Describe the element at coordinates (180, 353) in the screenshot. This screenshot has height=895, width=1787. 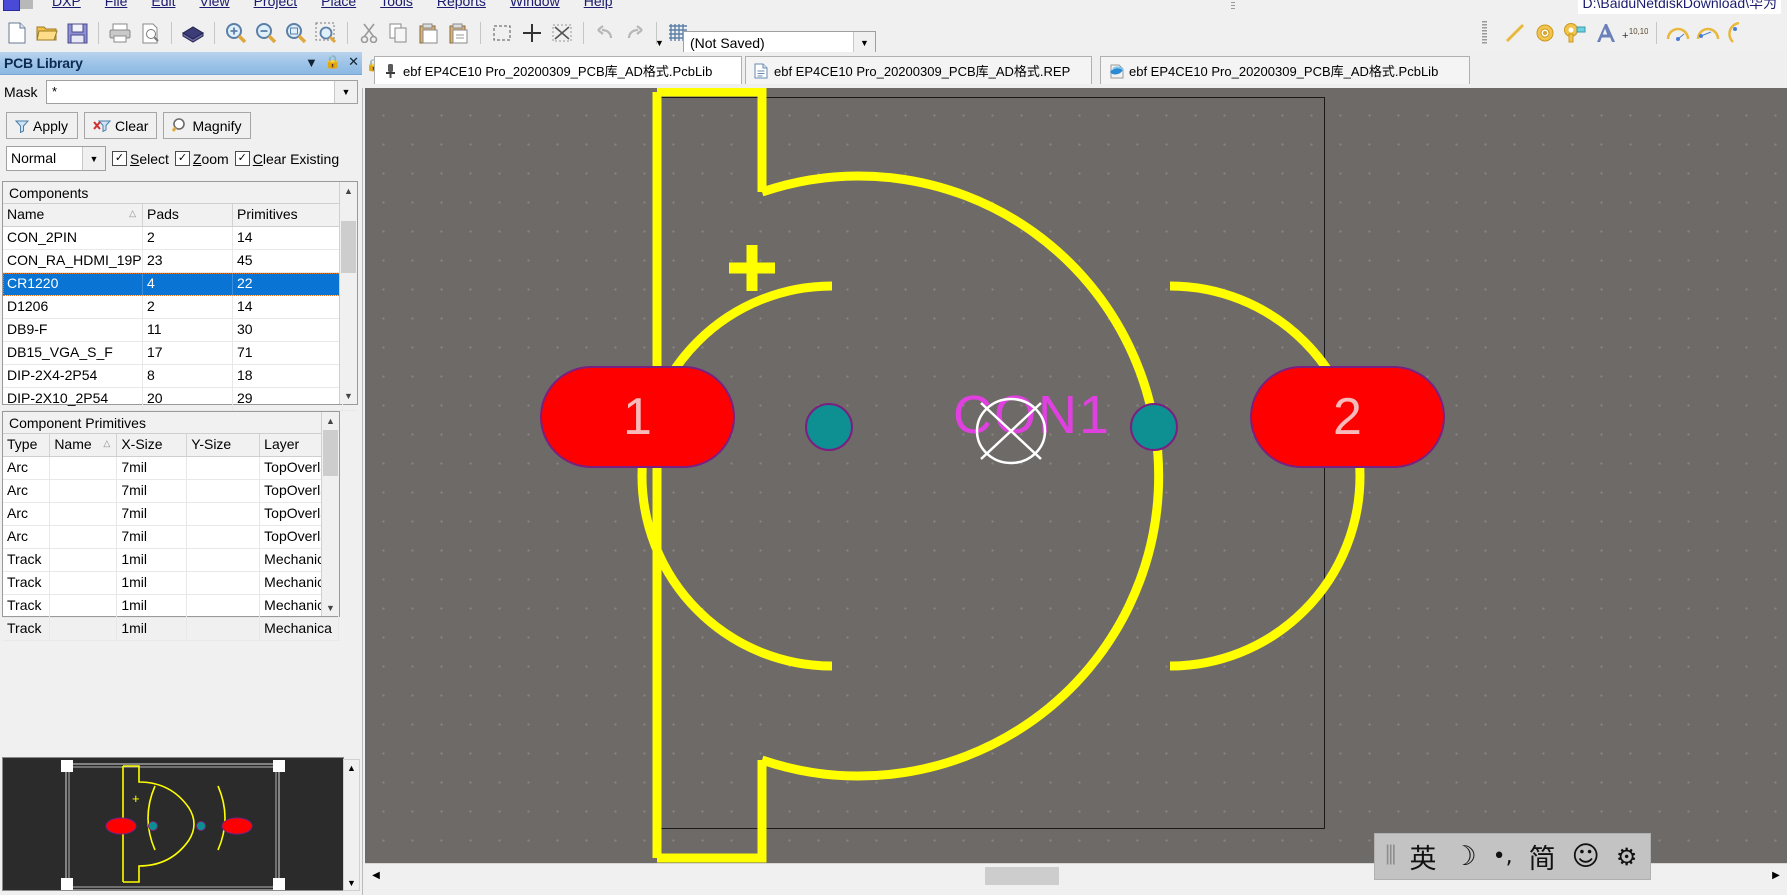
I see `table-row: DB15_VGA_S_F 17 71` at that location.